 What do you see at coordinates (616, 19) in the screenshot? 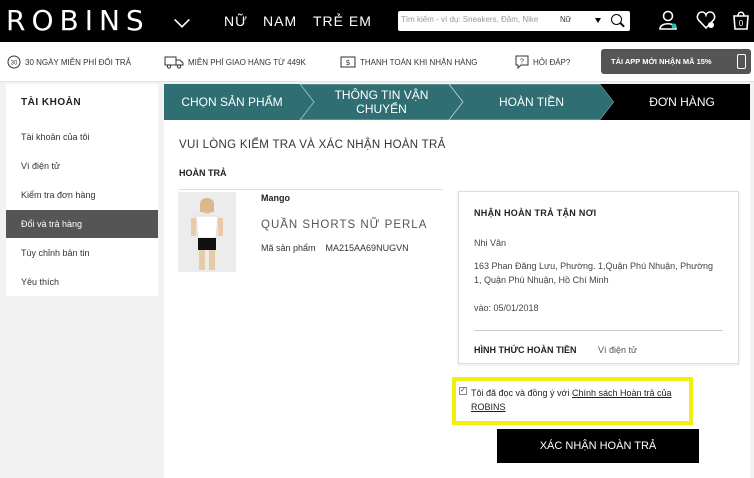
I see `search-icon` at bounding box center [616, 19].